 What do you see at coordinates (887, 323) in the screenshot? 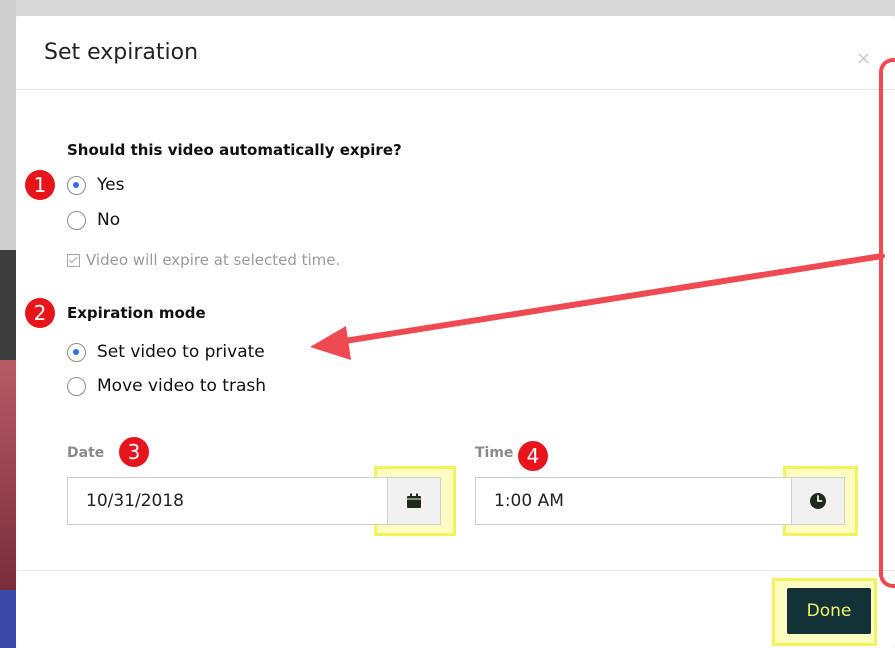
I see `annotation-callout-box` at bounding box center [887, 323].